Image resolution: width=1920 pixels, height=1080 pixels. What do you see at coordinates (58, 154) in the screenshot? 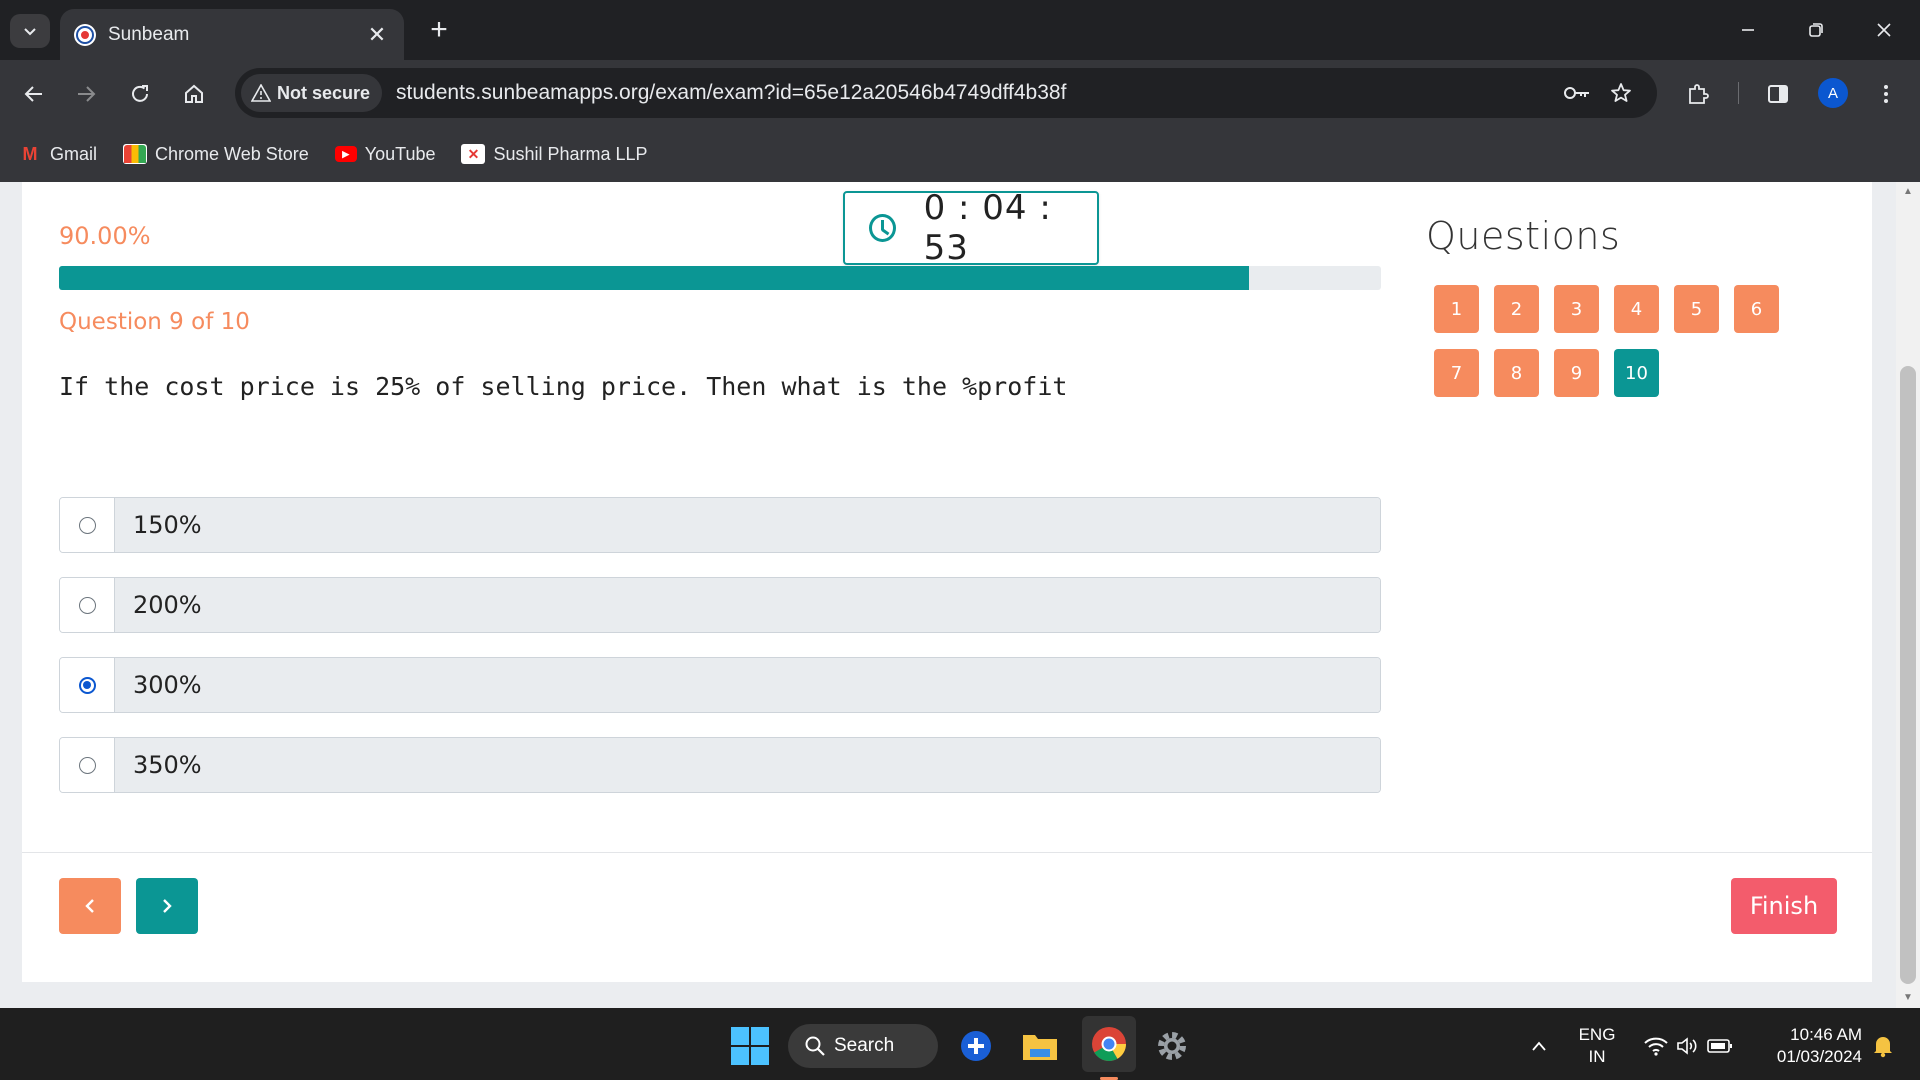
I see `bookmark-gmail: M Gmail` at bounding box center [58, 154].